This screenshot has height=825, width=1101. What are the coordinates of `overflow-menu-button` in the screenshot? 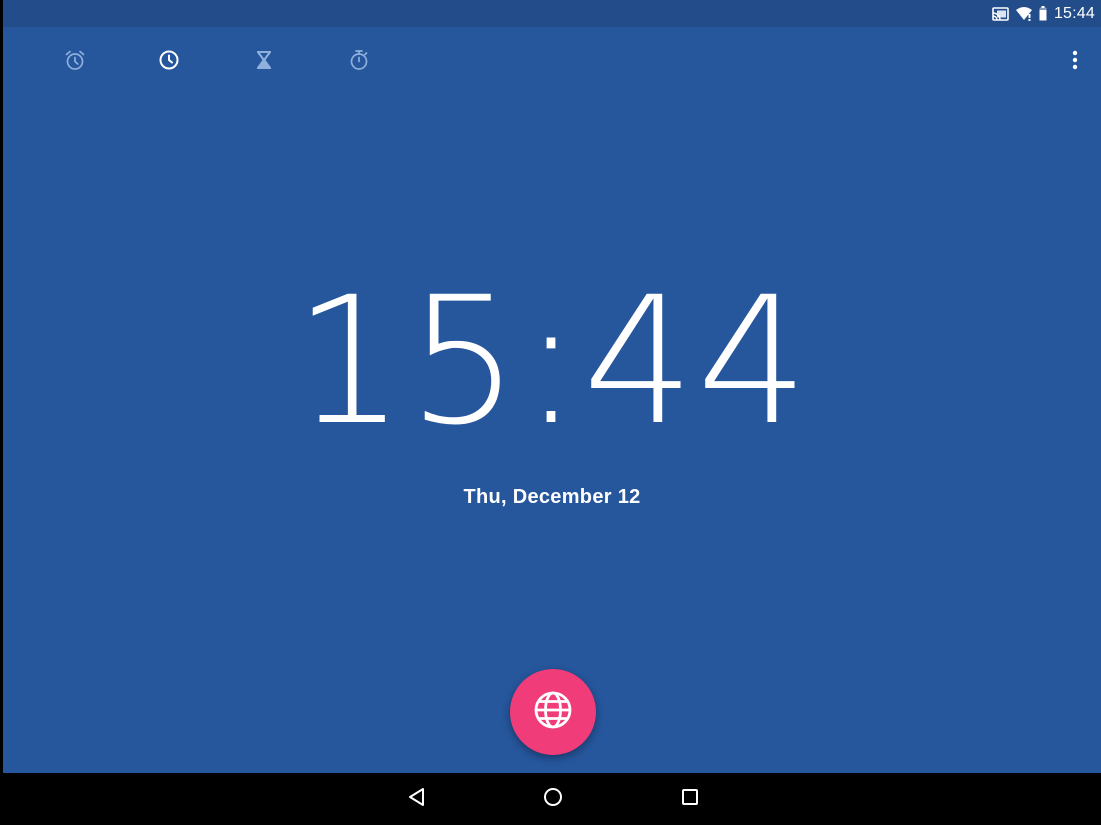 It's located at (1075, 62).